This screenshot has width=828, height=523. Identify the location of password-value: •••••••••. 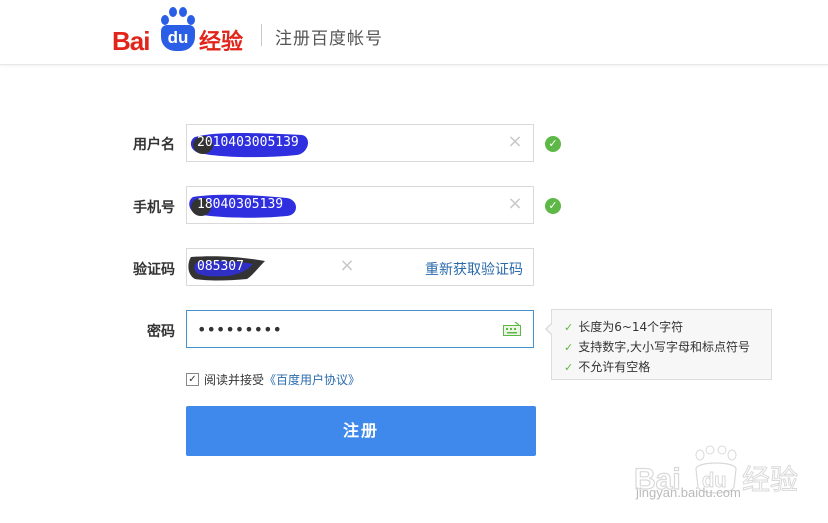
(239, 329).